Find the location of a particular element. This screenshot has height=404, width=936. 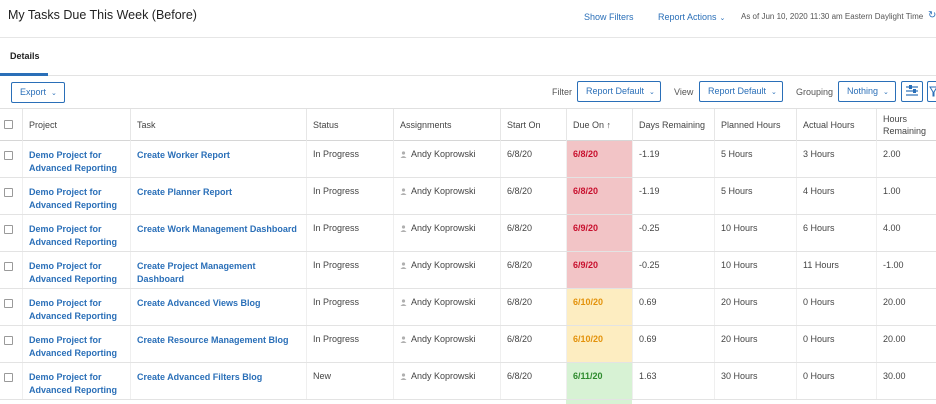

days-remaining-text: 1.63 is located at coordinates (648, 376).